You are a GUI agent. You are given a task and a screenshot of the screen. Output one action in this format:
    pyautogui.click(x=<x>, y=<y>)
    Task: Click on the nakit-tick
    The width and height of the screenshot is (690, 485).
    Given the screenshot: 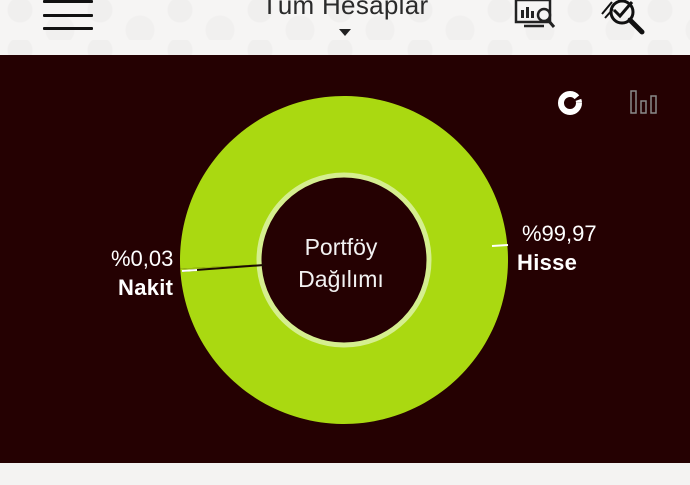 What is the action you would take?
    pyautogui.click(x=189, y=270)
    